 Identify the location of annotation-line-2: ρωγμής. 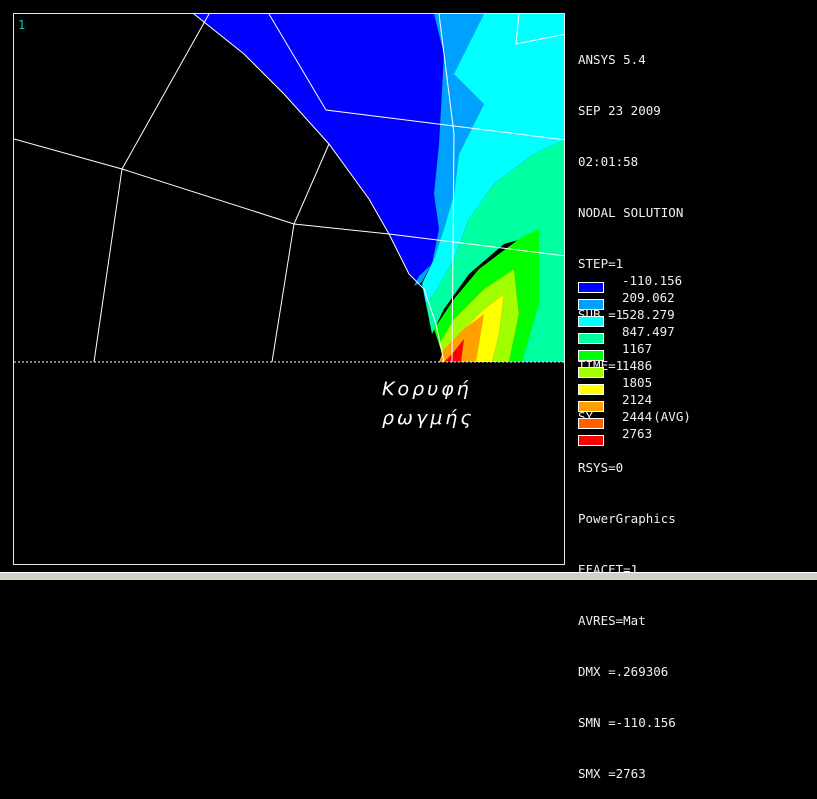
(428, 418).